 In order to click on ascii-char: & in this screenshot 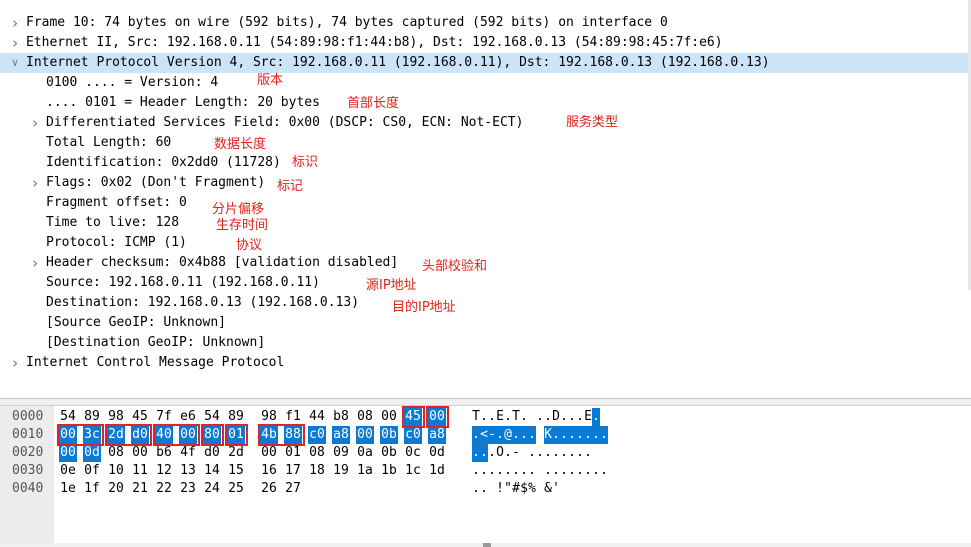, I will do `click(548, 489)`.